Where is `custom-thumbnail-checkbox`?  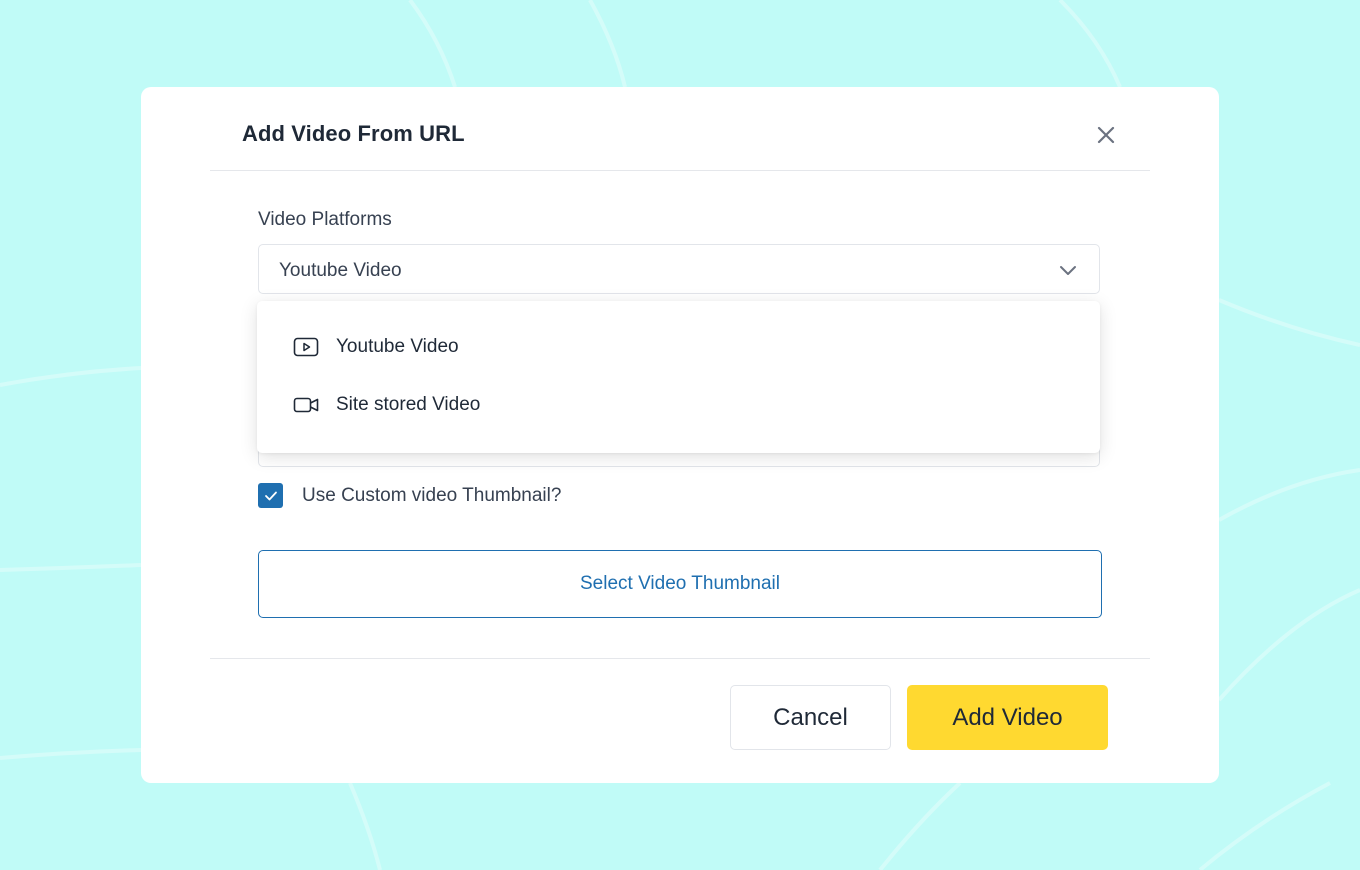
custom-thumbnail-checkbox is located at coordinates (270, 495).